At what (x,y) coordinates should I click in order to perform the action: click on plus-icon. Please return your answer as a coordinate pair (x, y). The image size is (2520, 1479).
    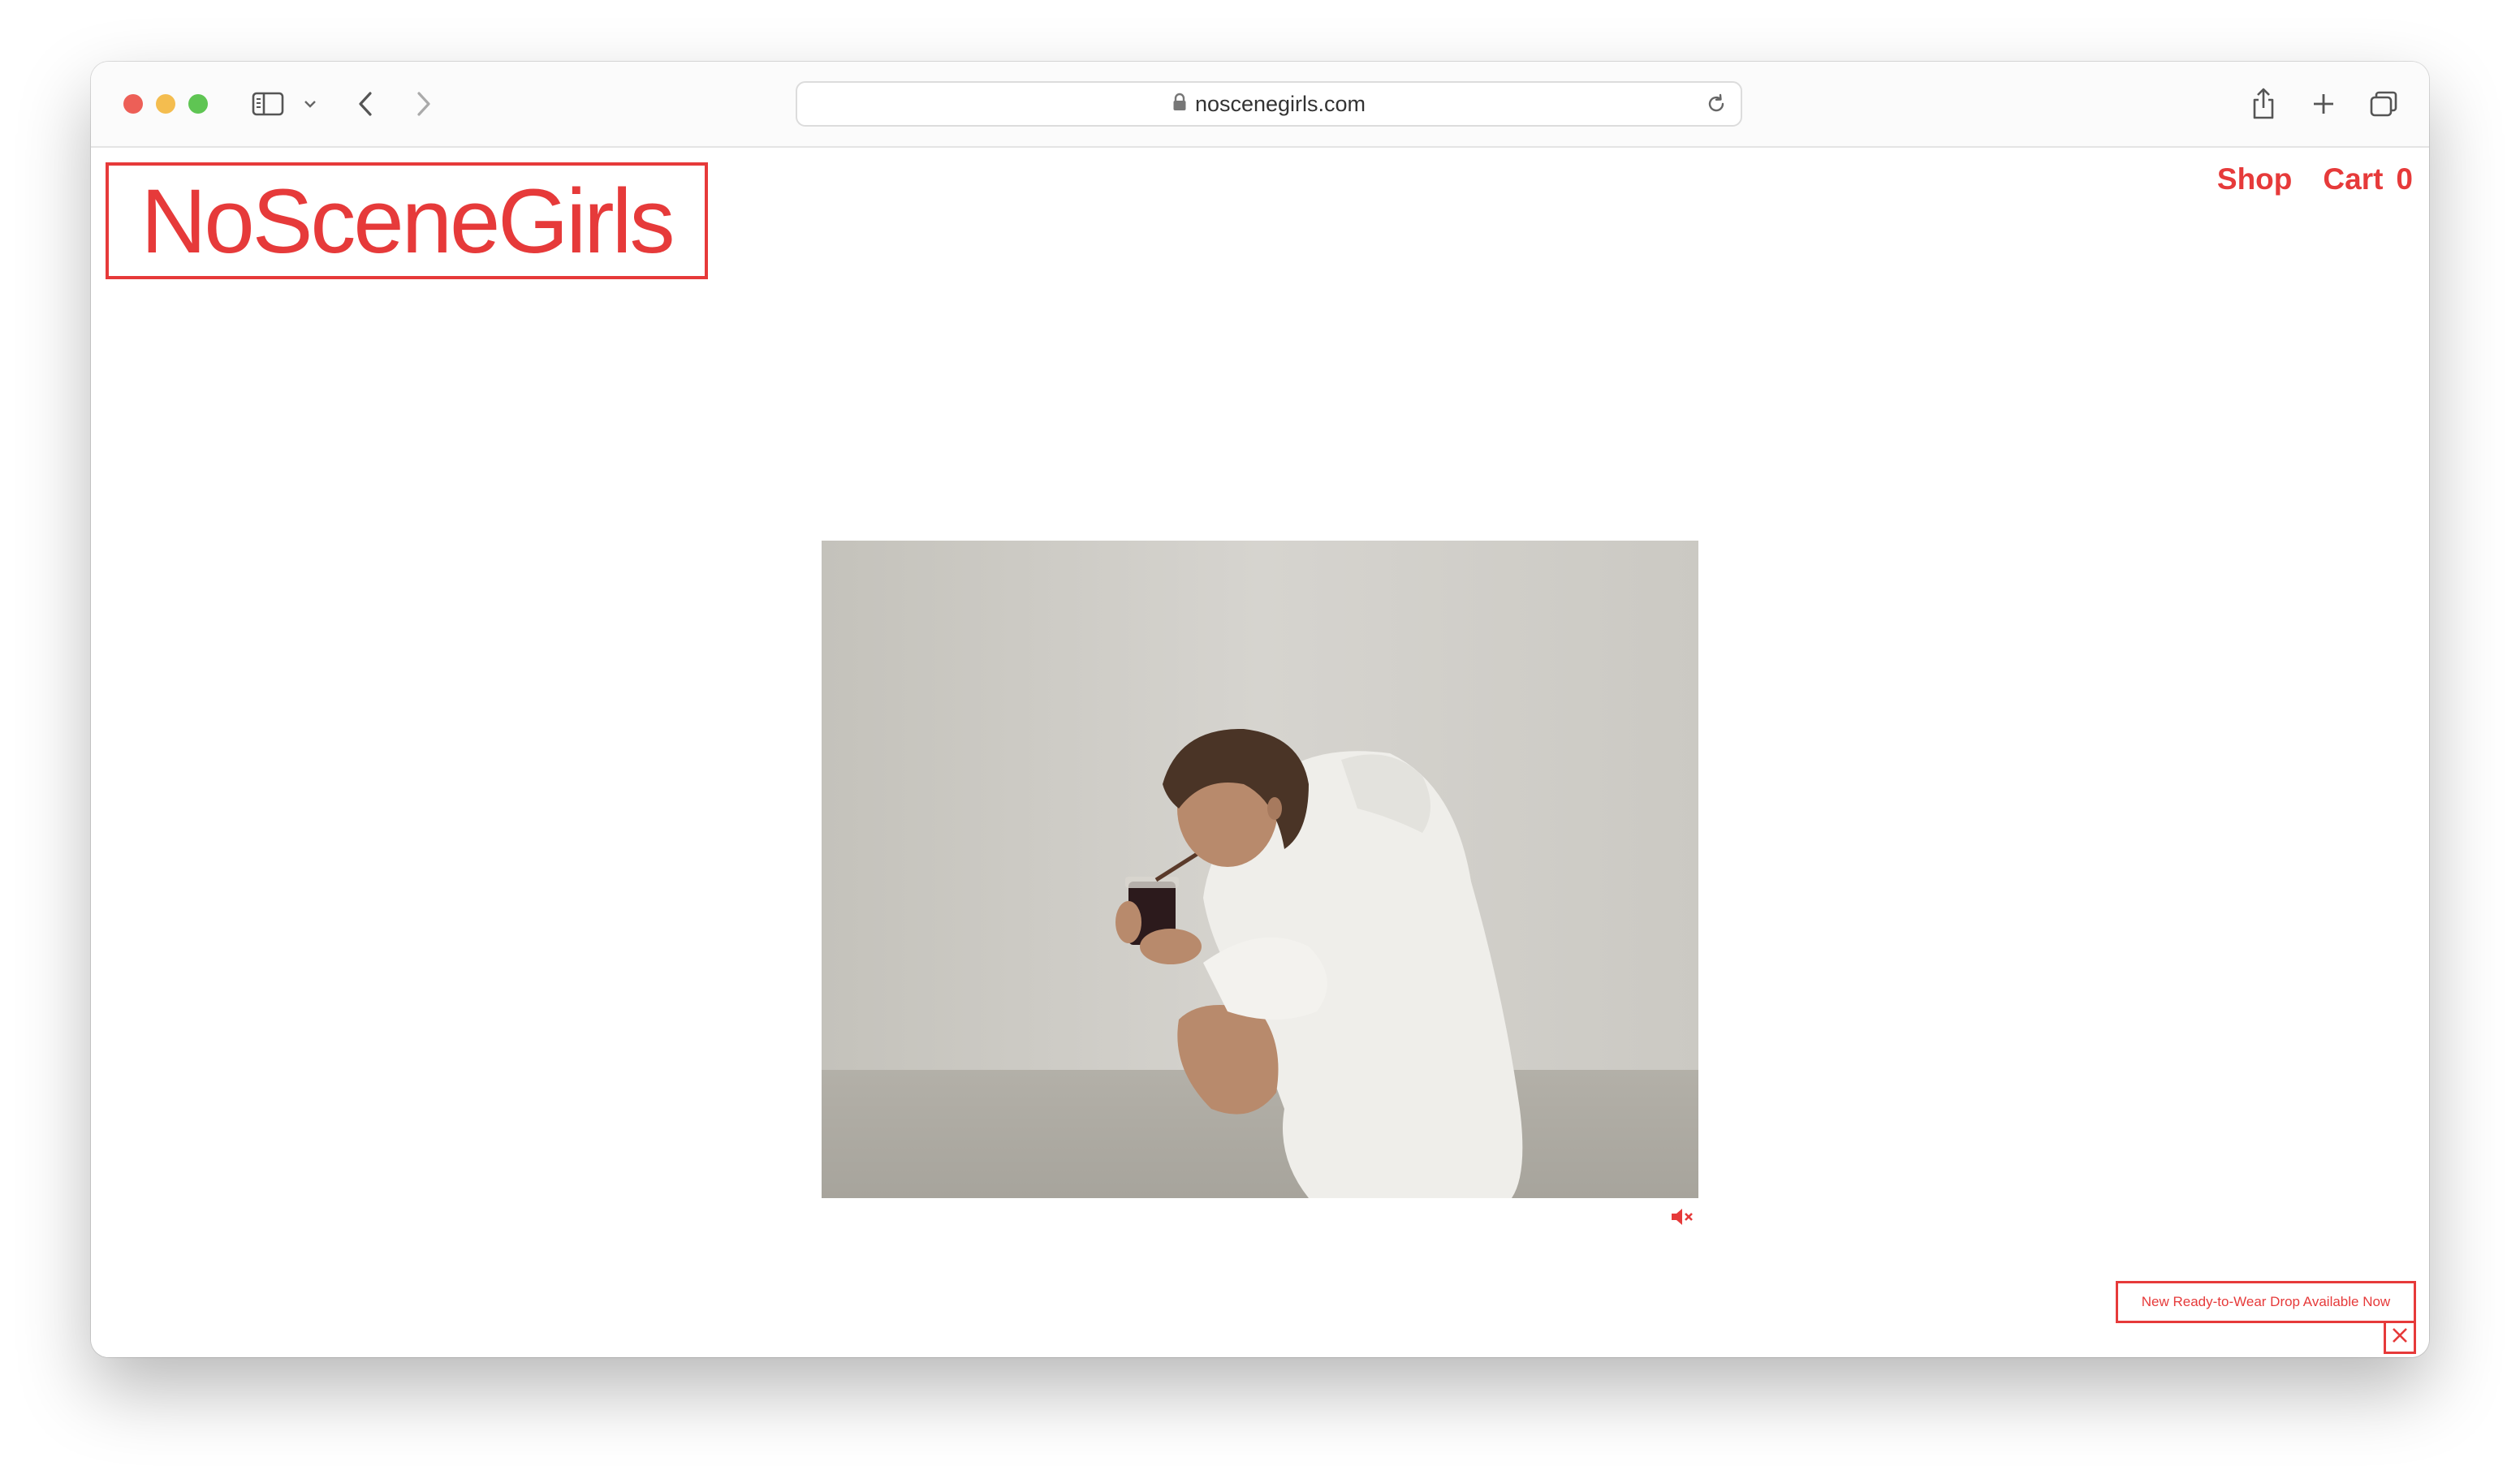
    Looking at the image, I should click on (2323, 103).